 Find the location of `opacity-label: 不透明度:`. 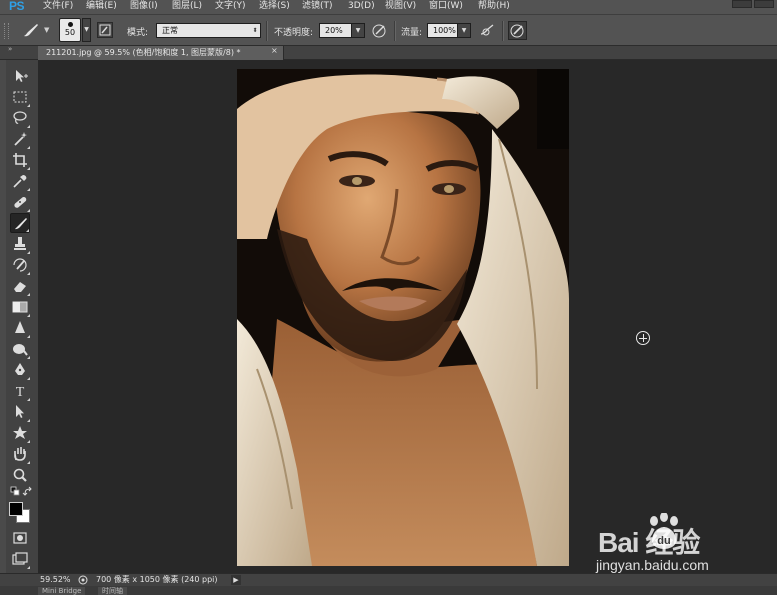

opacity-label: 不透明度: is located at coordinates (294, 33).